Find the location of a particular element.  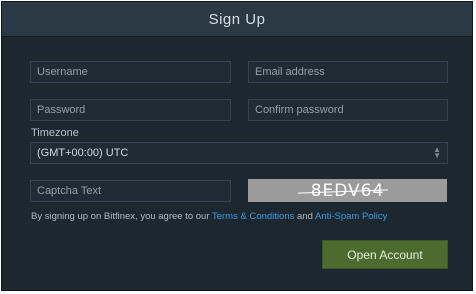

dialog-title: Sign Up is located at coordinates (237, 19).